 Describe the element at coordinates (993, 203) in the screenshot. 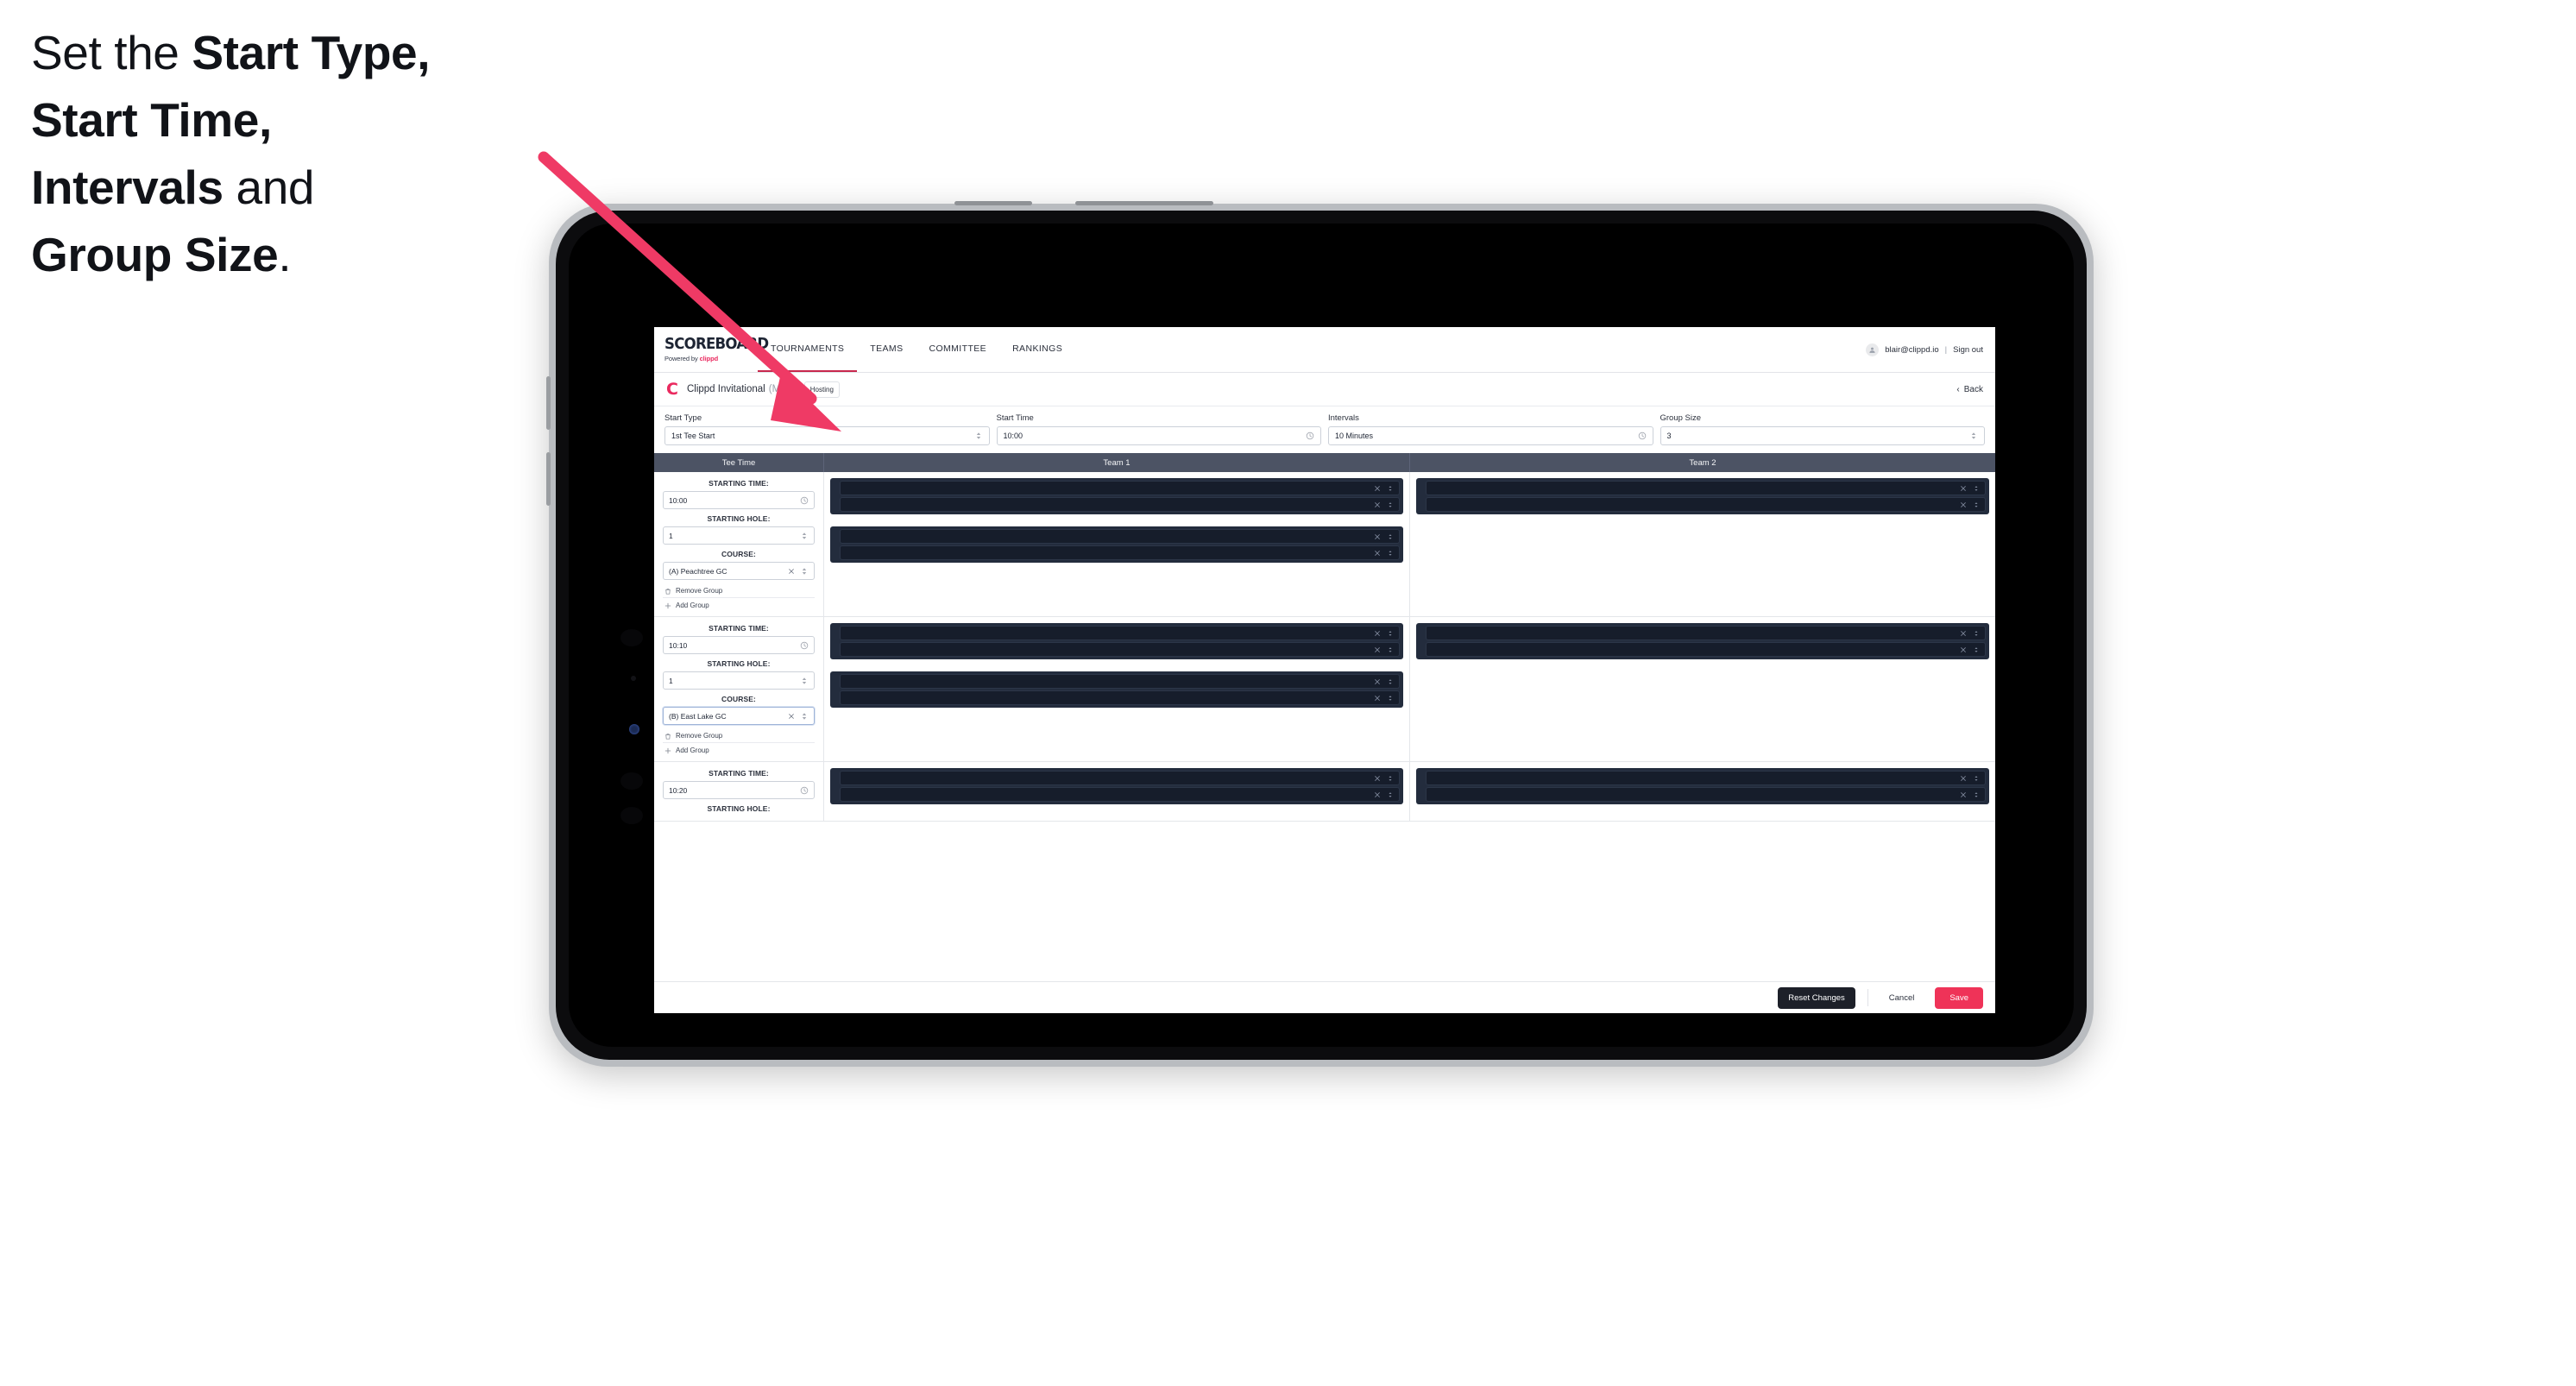

I see `tablet-top-button-a` at that location.